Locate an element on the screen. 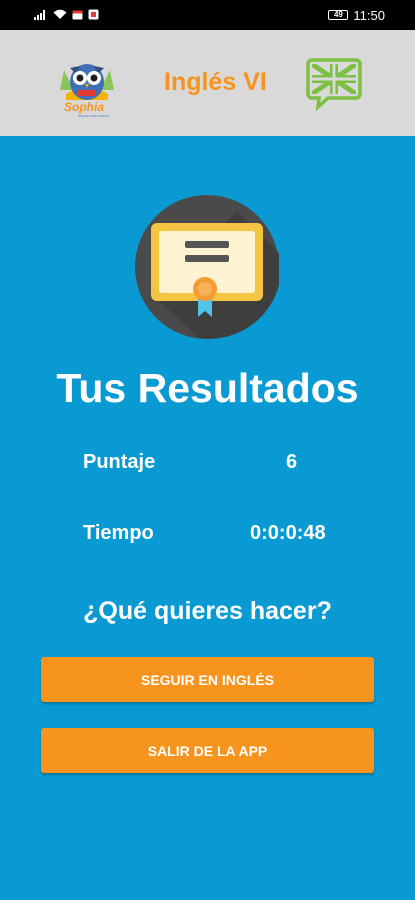  score-label: Puntaje is located at coordinates (119, 462).